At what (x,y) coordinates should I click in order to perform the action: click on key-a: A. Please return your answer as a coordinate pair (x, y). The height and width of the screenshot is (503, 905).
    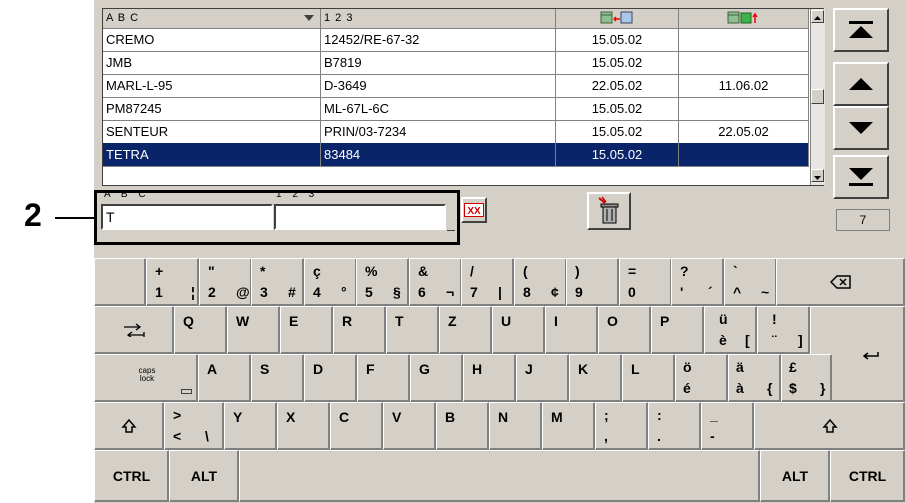
    Looking at the image, I should click on (224, 378).